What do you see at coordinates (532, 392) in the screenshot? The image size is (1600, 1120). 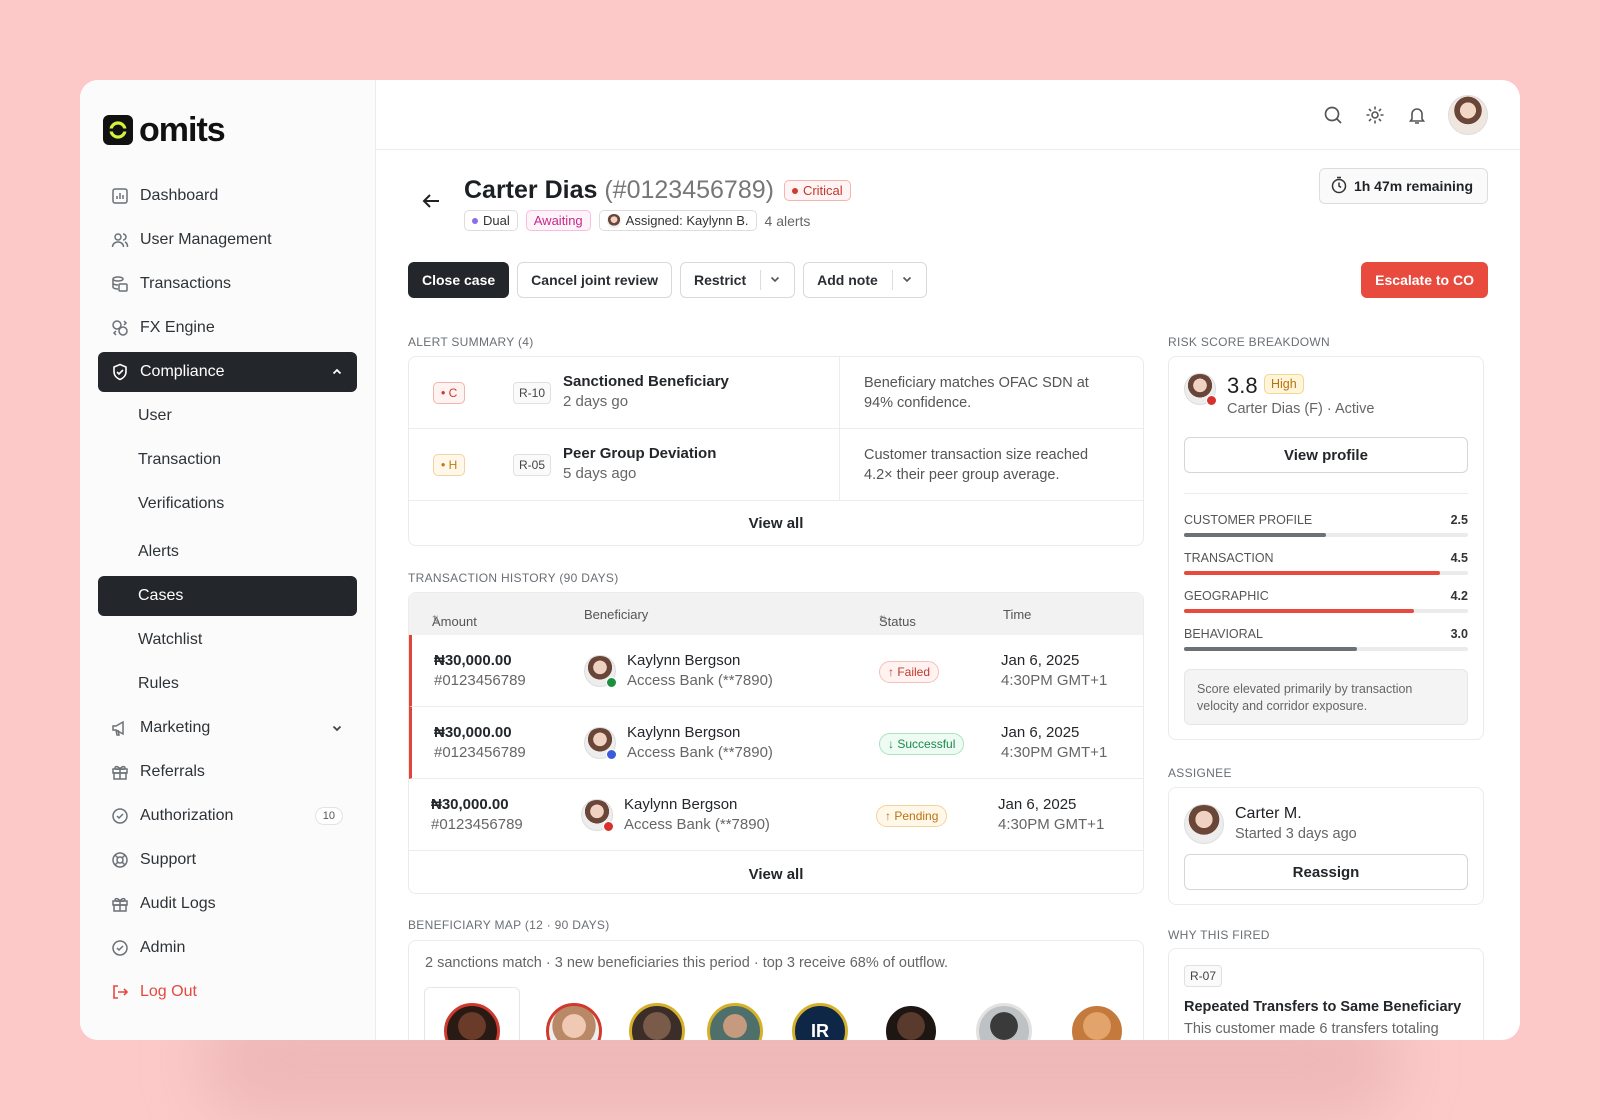 I see `rule-tag: R-10` at bounding box center [532, 392].